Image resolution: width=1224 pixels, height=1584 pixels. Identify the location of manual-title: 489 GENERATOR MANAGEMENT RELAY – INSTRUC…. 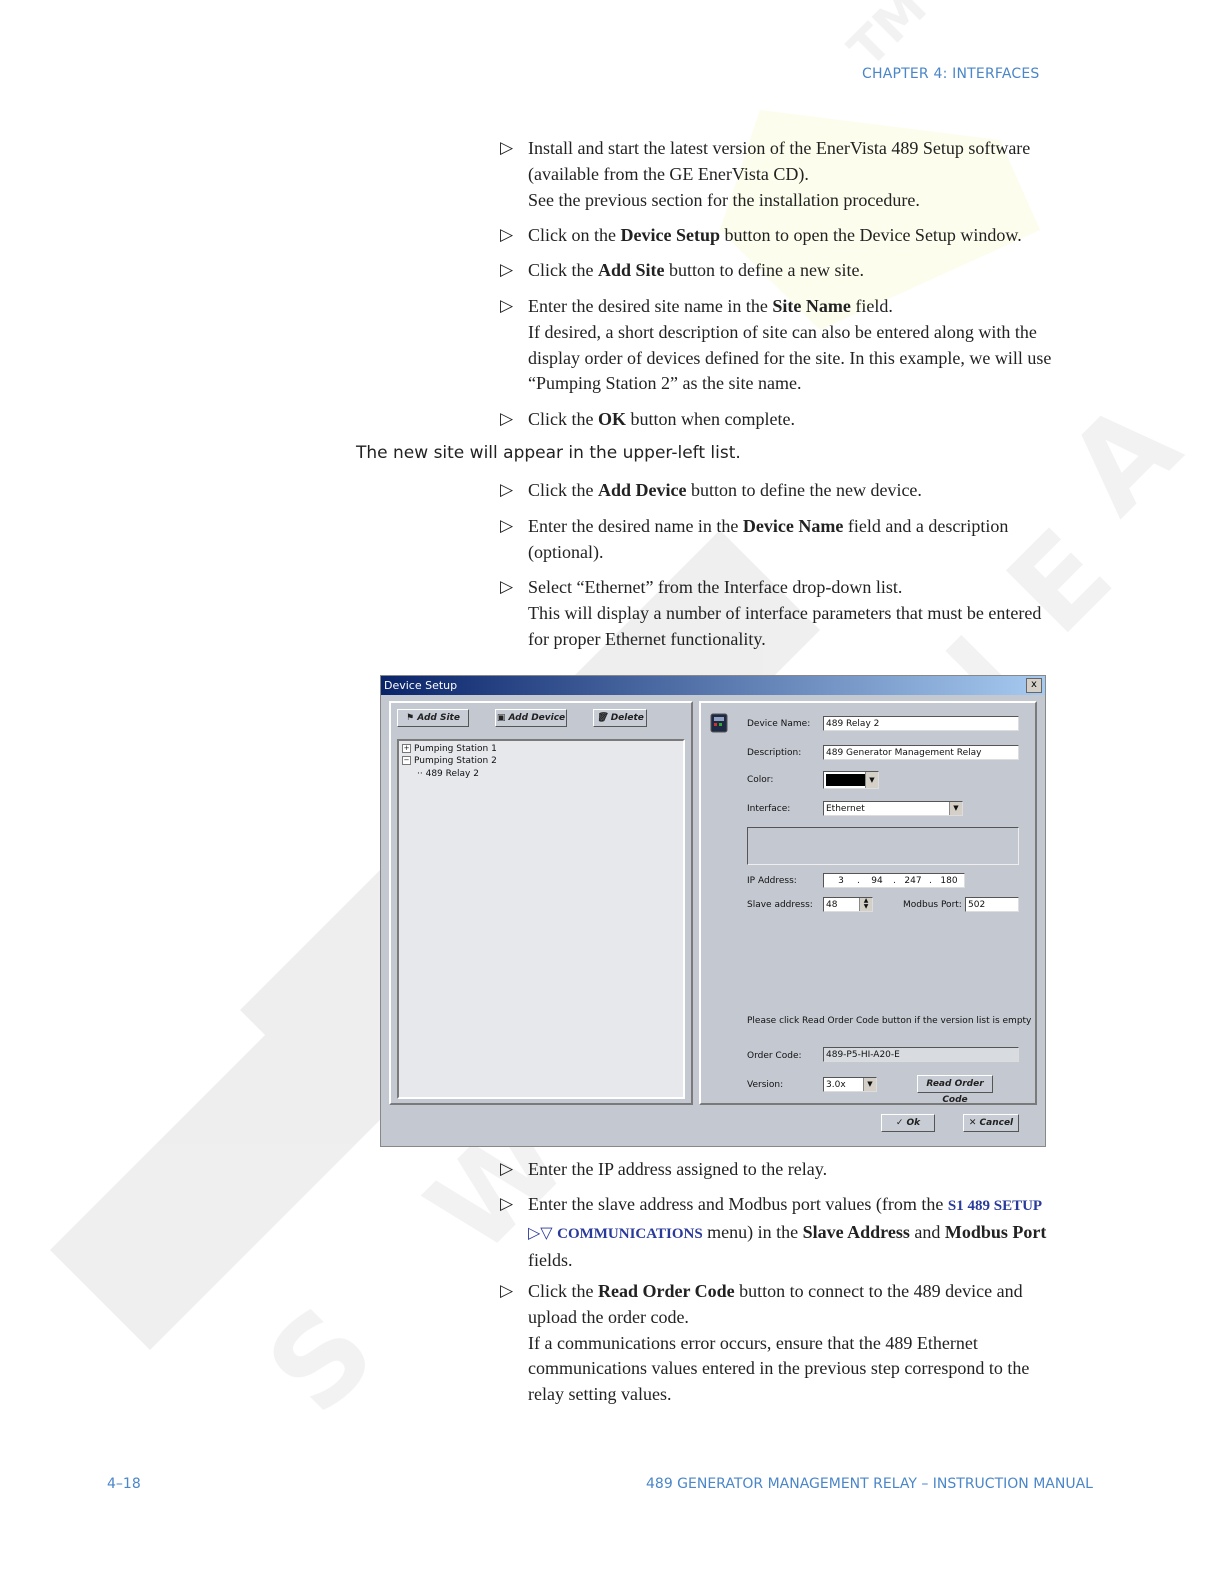
(869, 1484).